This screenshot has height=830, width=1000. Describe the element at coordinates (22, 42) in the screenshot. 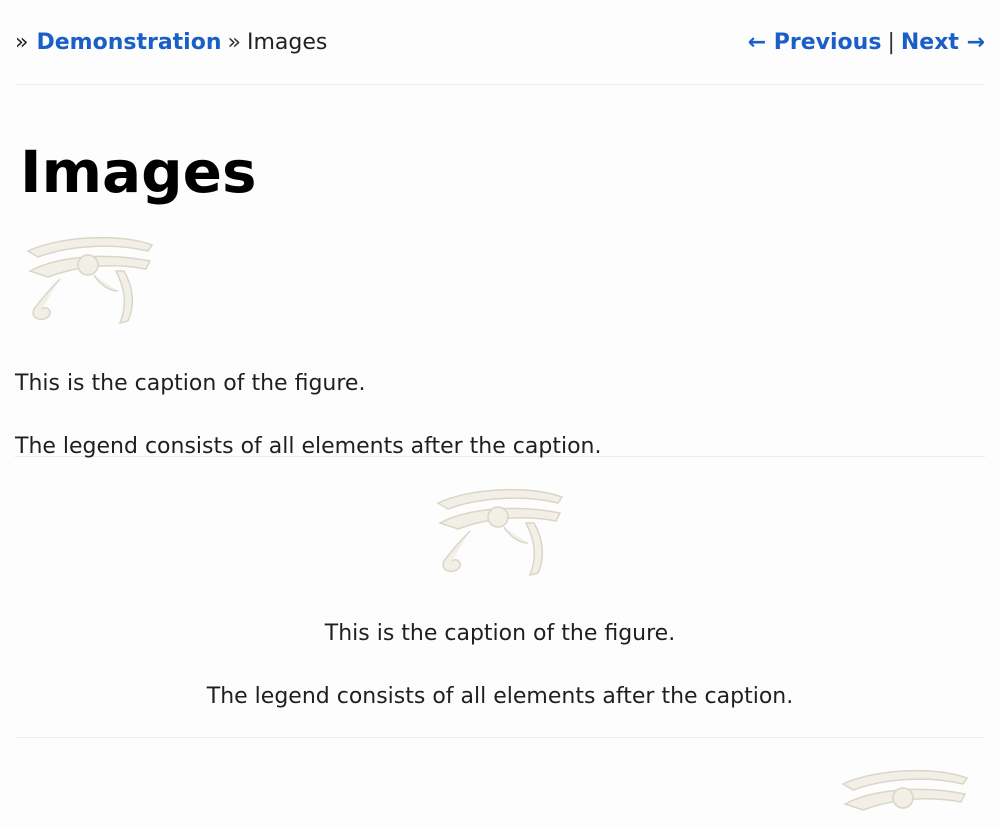

I see `breadcrumb-prefix: »` at that location.